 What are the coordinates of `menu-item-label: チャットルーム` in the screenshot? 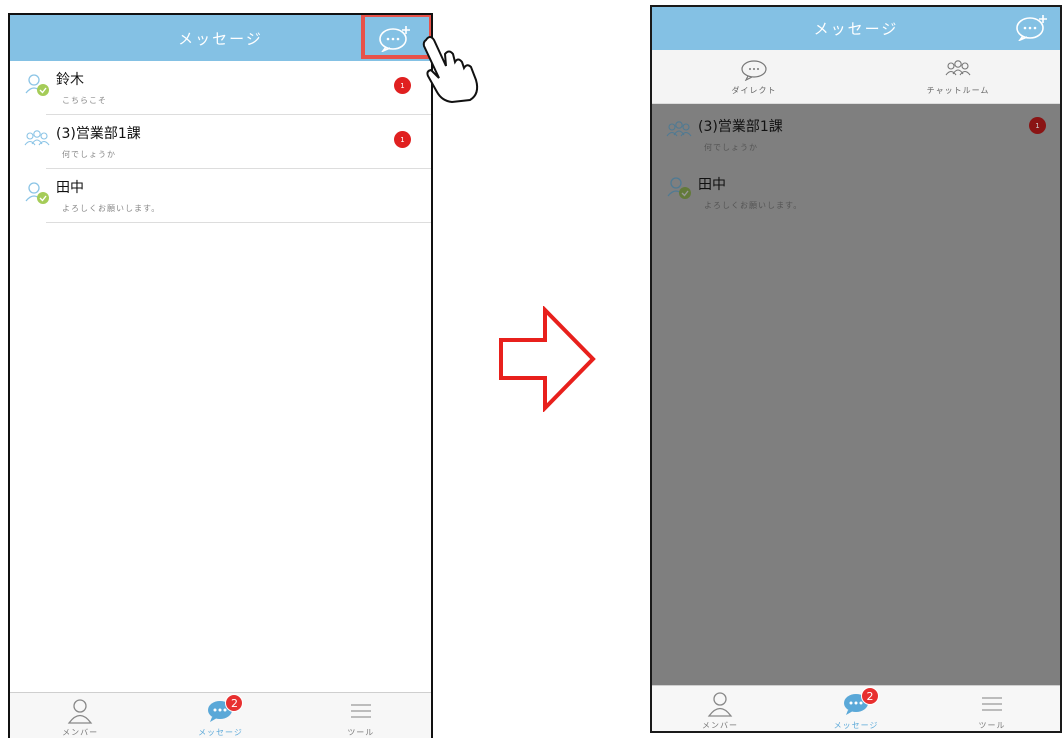 It's located at (958, 90).